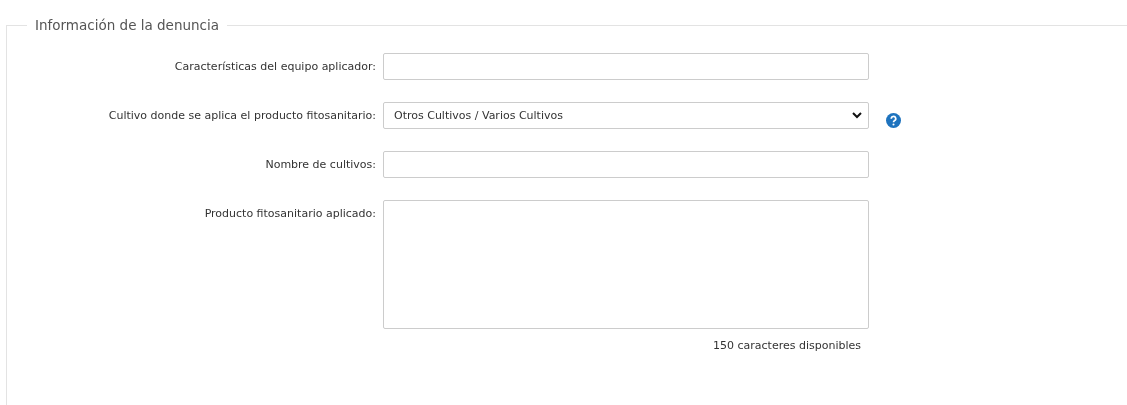 The width and height of the screenshot is (1127, 405). I want to click on character-counter: 150 caracteres disponibles, so click(787, 345).